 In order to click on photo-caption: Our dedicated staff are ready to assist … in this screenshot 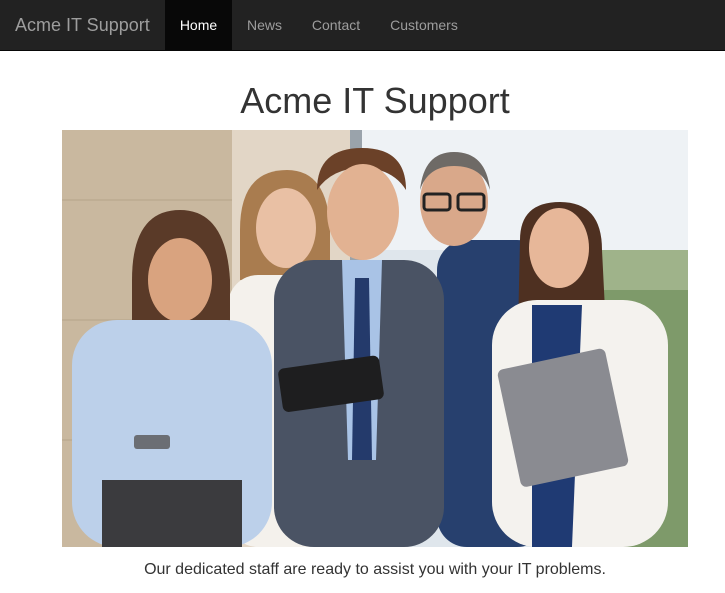, I will do `click(375, 569)`.